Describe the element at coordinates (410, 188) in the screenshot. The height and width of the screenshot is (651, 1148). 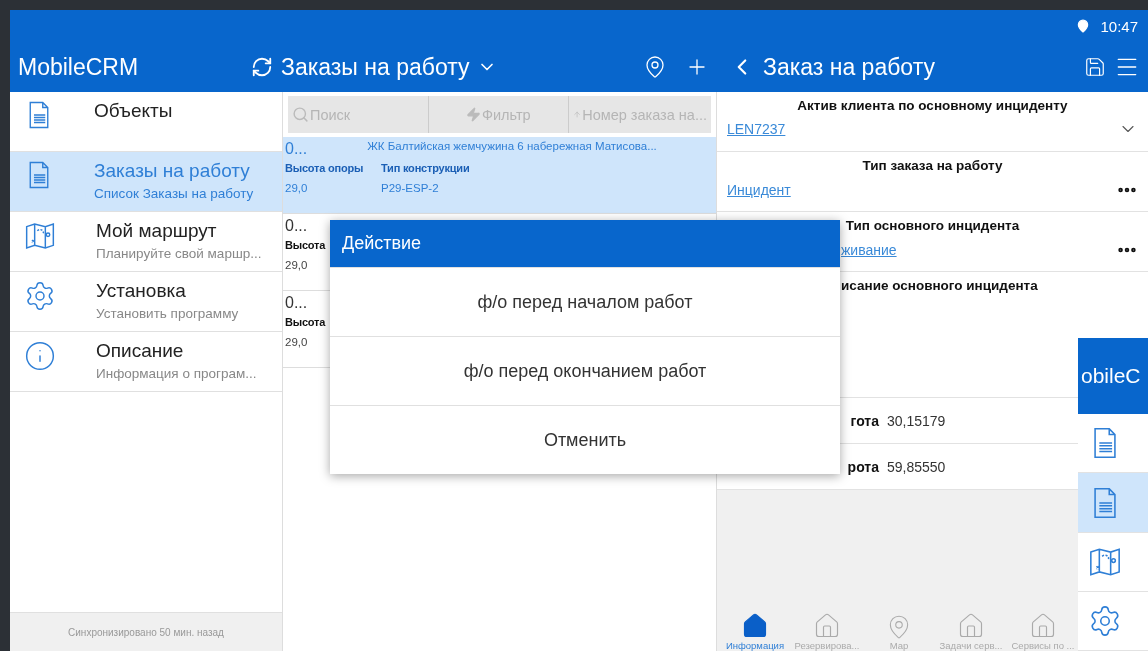
I see `field-value: P29-ESP-2` at that location.